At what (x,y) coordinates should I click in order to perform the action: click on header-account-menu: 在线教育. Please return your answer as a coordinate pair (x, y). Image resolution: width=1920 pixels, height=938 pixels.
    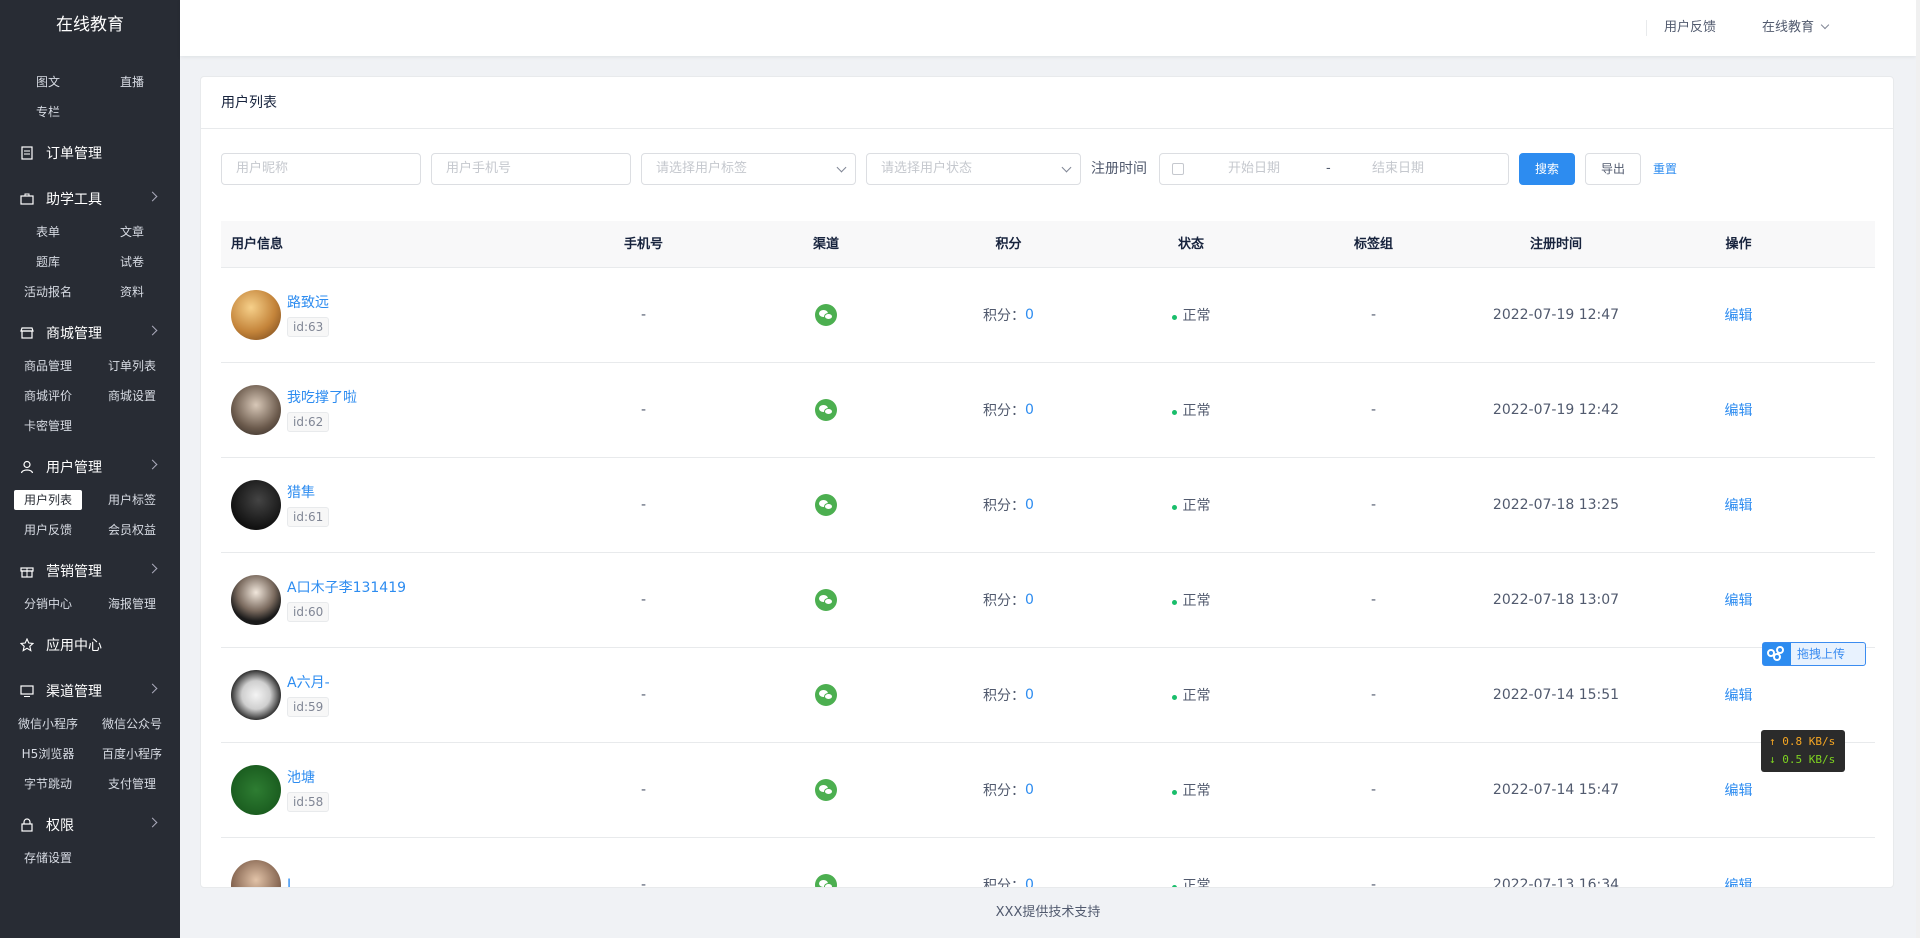
    Looking at the image, I should click on (1796, 28).